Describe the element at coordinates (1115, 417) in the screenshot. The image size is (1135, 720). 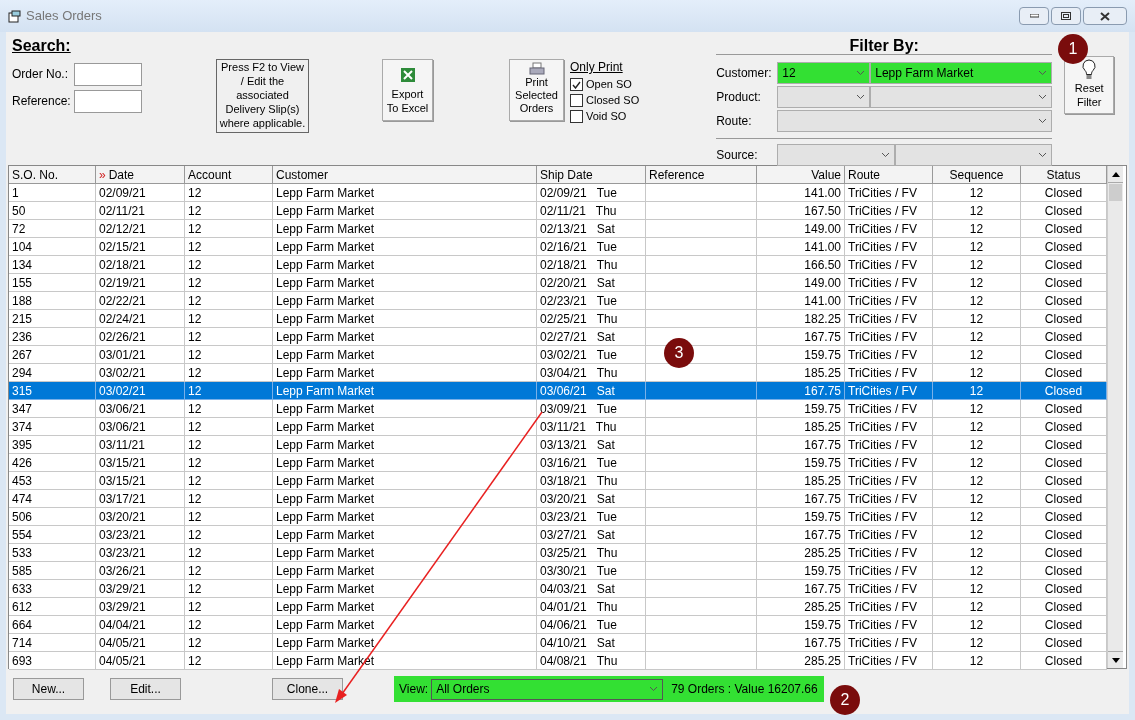
I see `scrollbar` at that location.